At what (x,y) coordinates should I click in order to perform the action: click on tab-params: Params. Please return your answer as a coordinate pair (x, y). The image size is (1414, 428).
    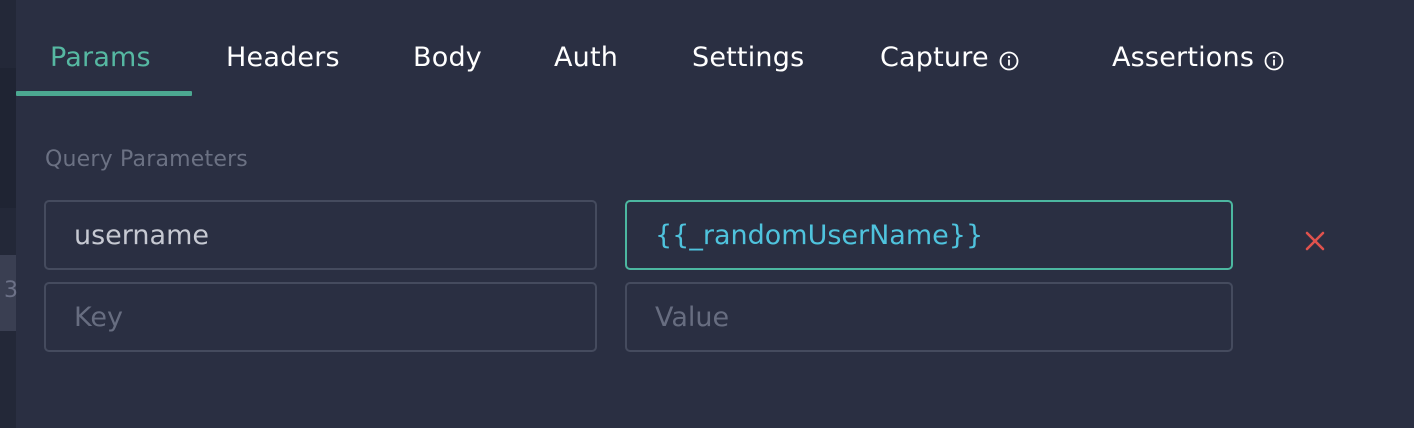
    Looking at the image, I should click on (100, 68).